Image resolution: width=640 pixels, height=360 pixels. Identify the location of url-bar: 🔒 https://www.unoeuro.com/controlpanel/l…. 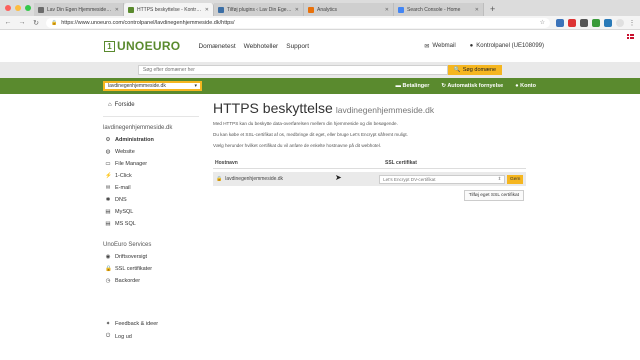
(298, 22).